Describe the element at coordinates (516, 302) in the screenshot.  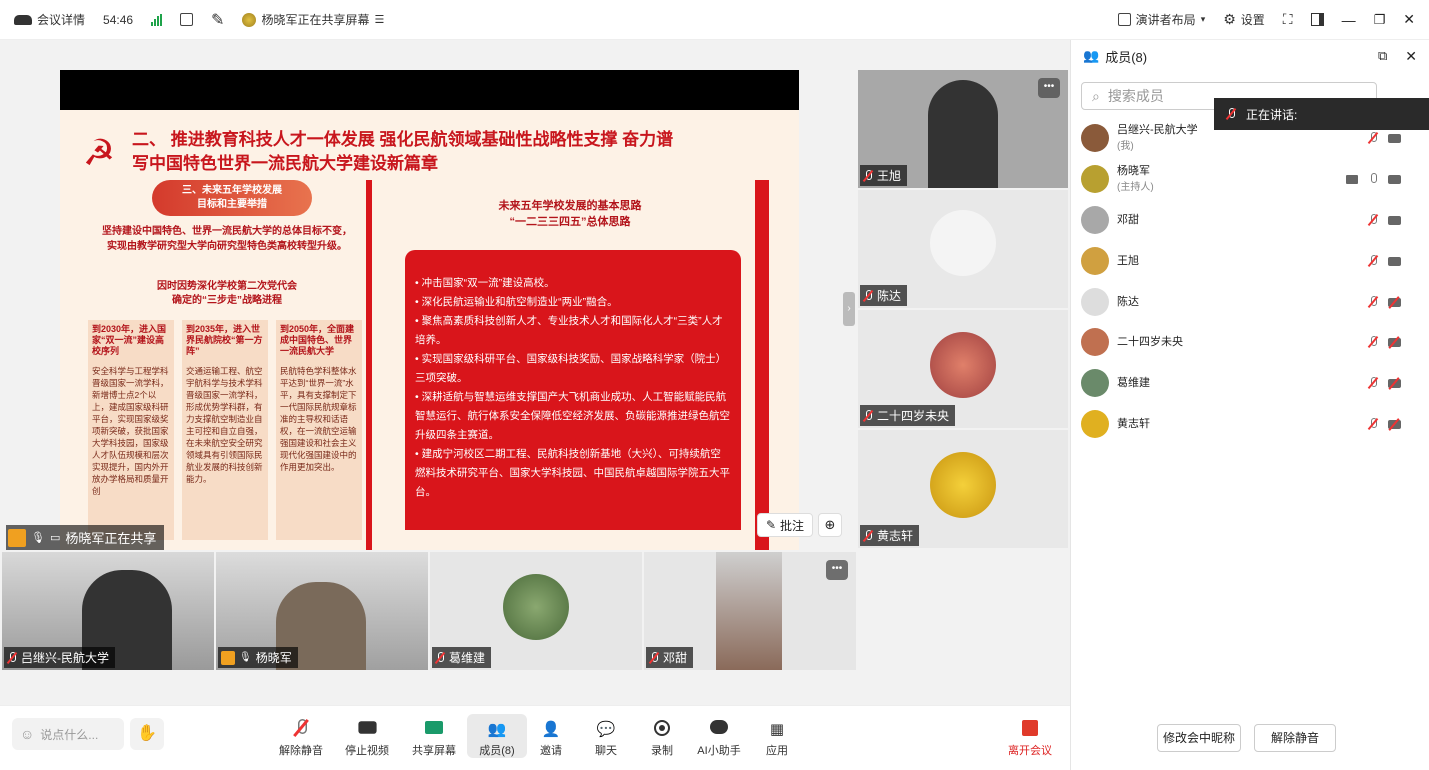
I see `list-item: • 深化民航运输业和航空制造业“两业”融合。` at that location.